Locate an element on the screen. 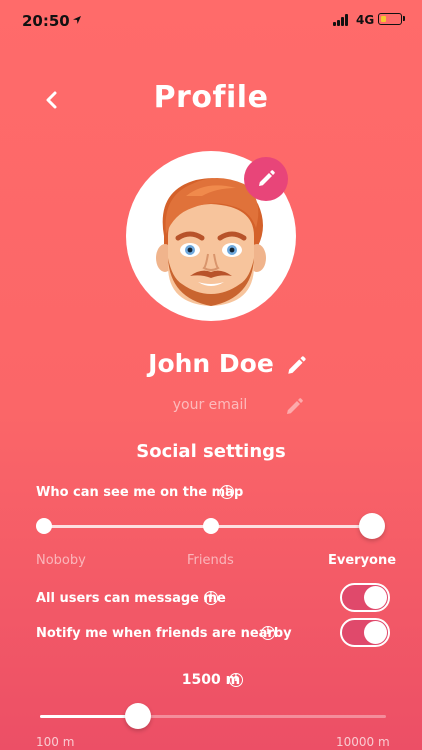  slider-thumb is located at coordinates (138, 716).